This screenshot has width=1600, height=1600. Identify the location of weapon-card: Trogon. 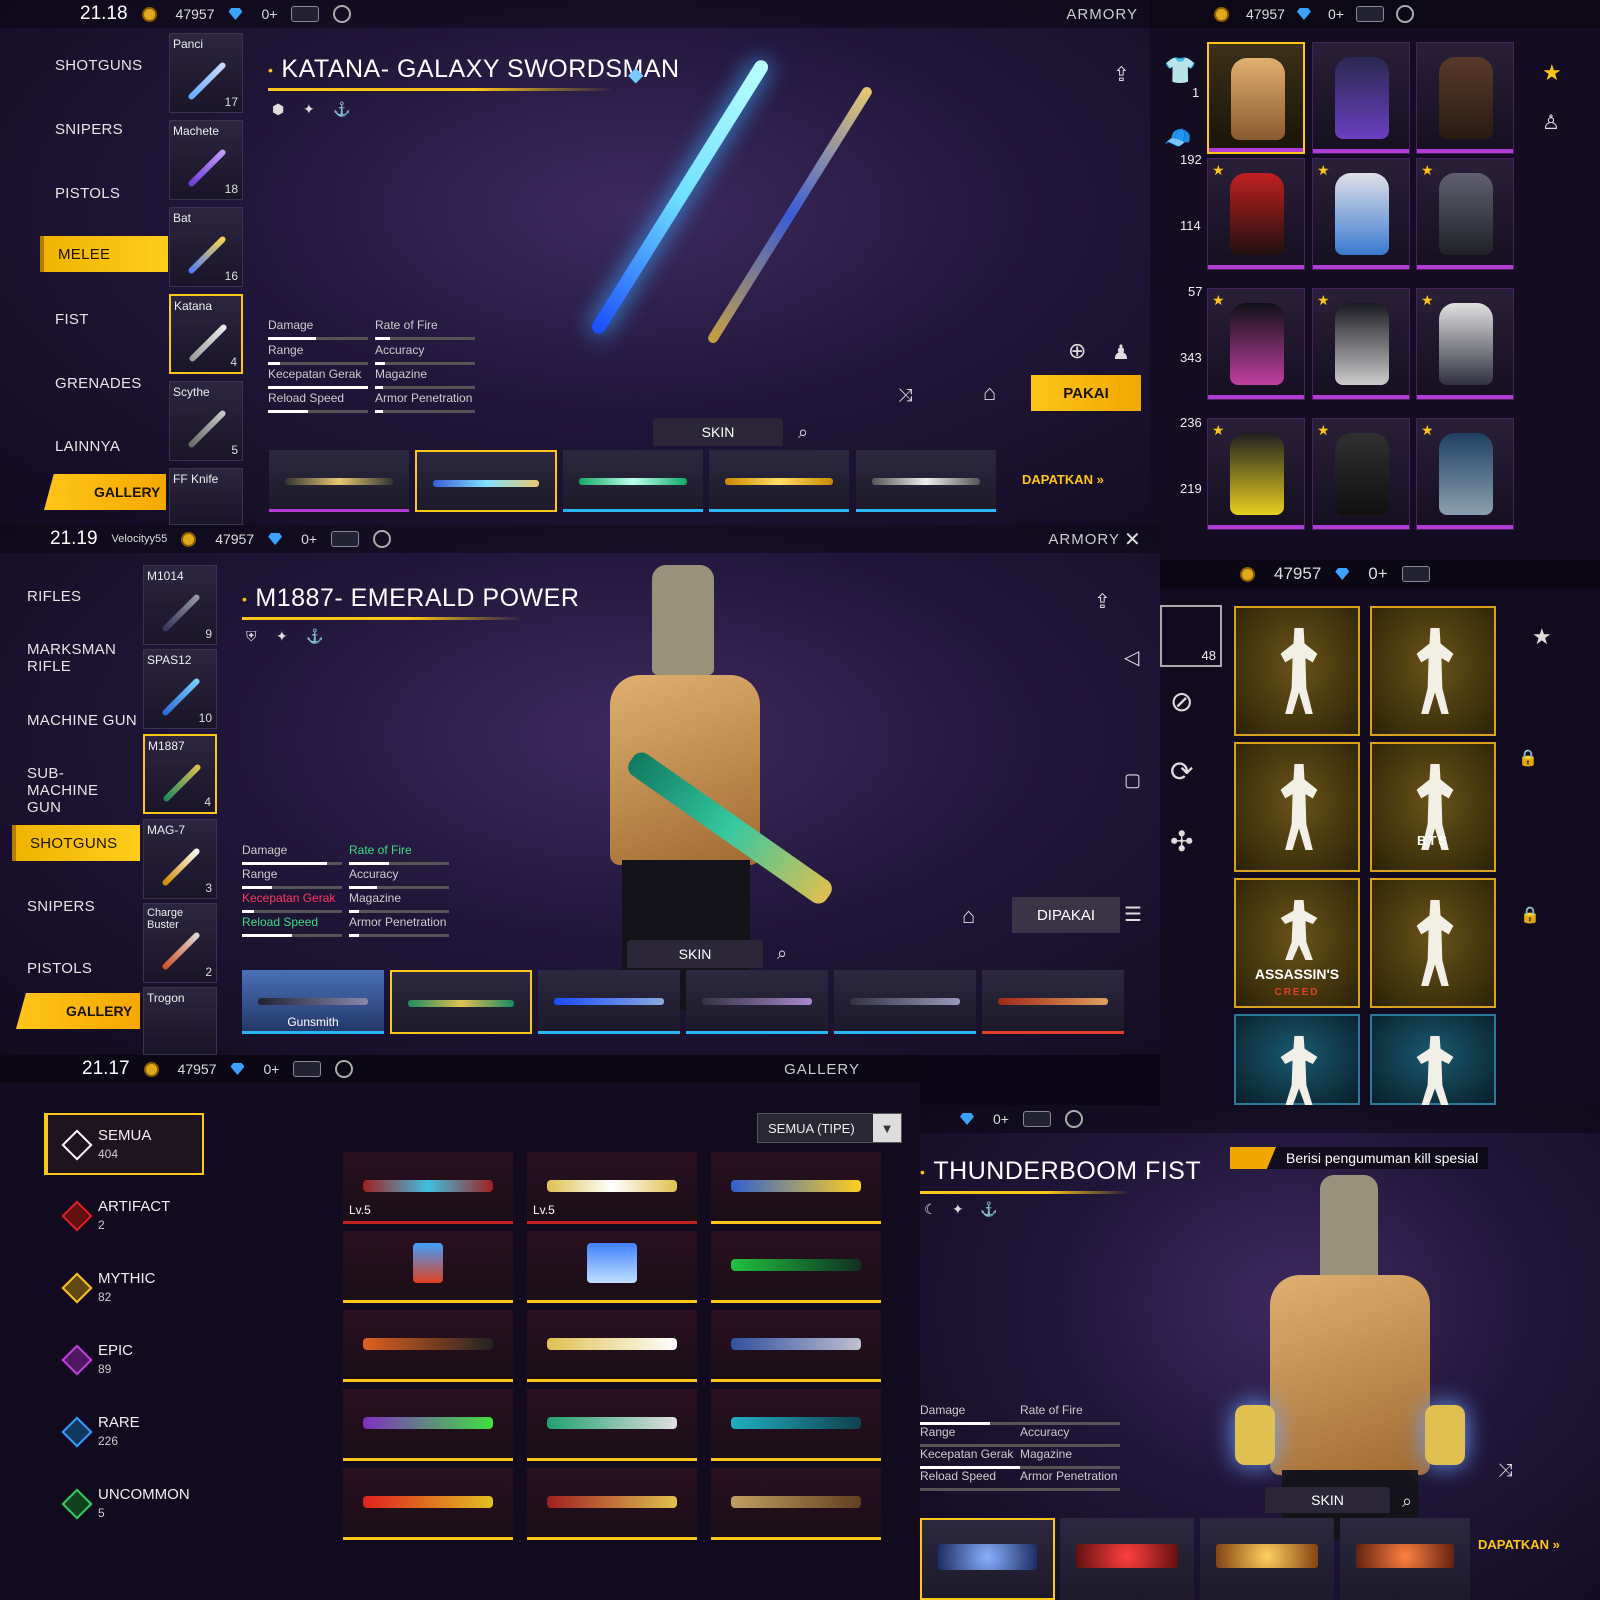
(180, 1021).